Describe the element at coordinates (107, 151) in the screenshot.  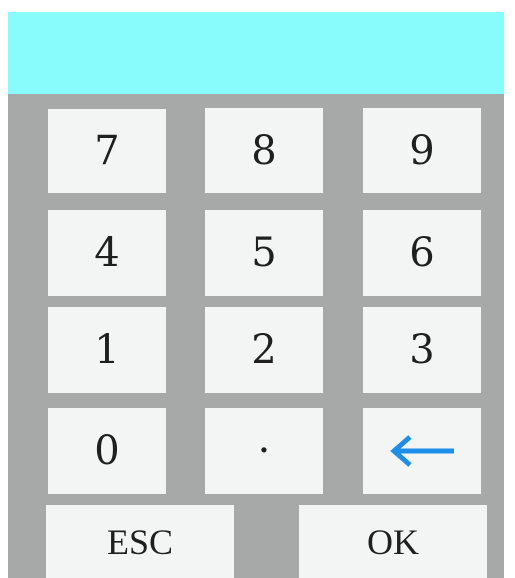
I see `key-7: 7` at that location.